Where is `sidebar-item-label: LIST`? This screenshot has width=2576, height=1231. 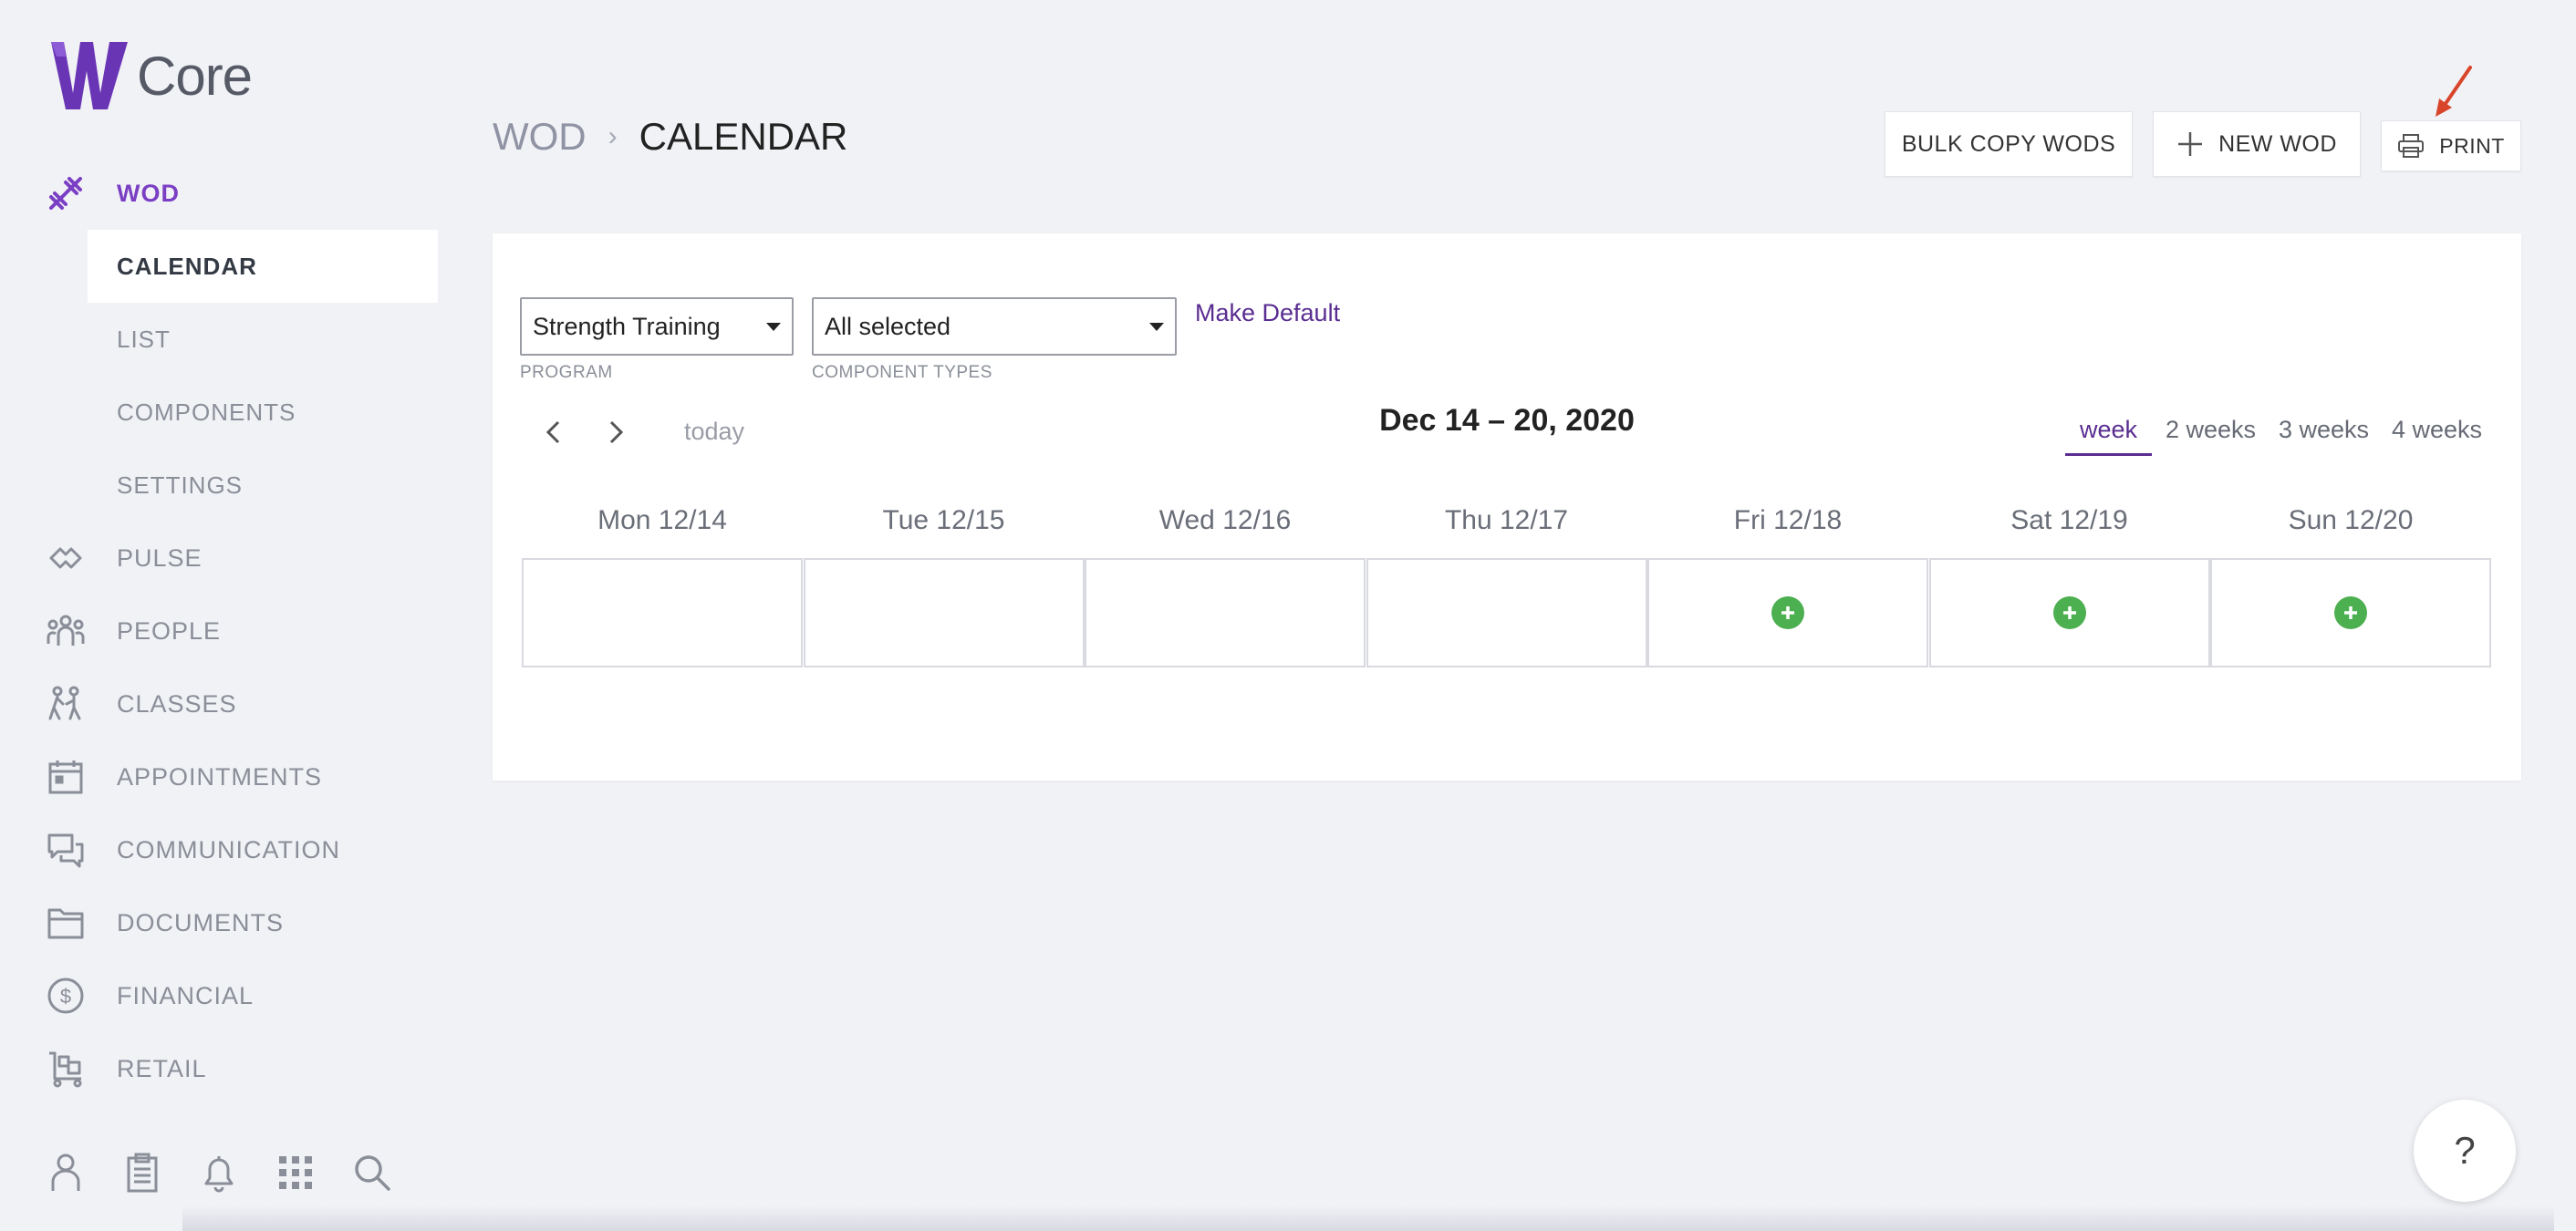
sidebar-item-label: LIST is located at coordinates (144, 339).